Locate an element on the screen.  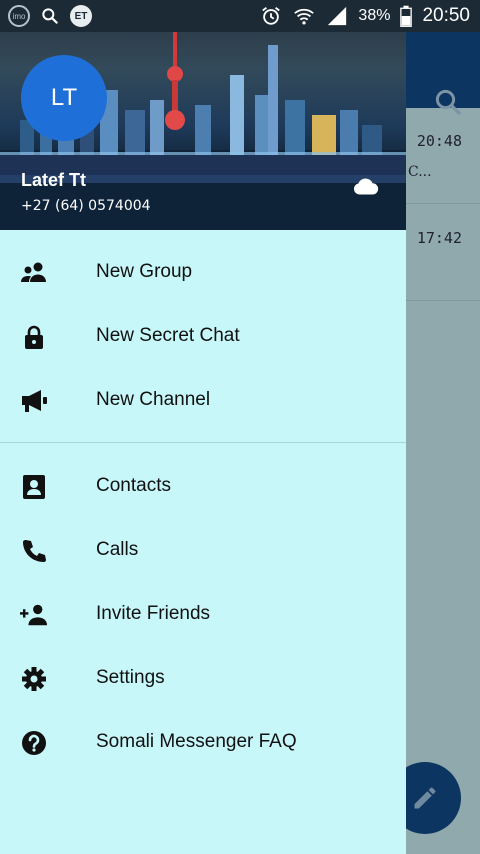
help-icon is located at coordinates (34, 743).